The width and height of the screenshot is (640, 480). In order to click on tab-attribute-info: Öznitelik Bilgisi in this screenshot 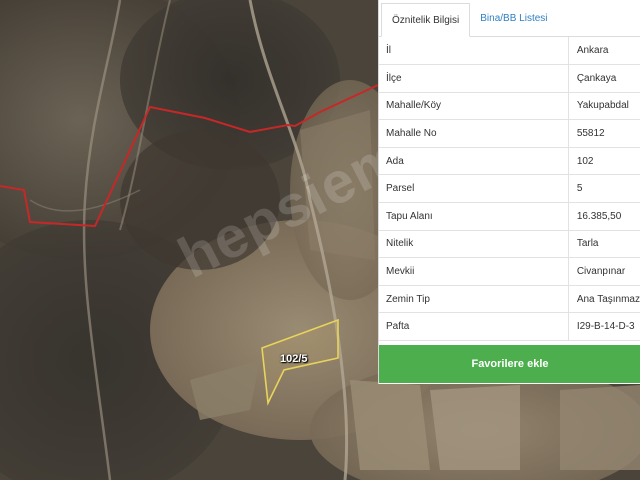, I will do `click(426, 20)`.